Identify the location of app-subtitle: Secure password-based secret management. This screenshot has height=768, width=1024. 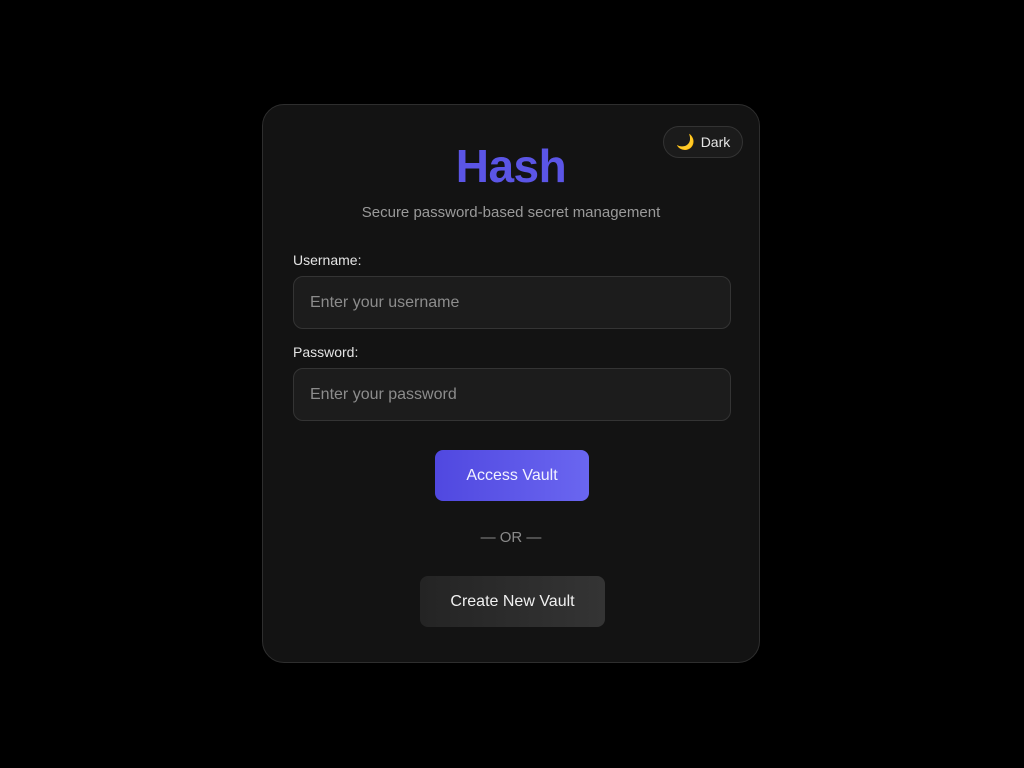
(511, 212).